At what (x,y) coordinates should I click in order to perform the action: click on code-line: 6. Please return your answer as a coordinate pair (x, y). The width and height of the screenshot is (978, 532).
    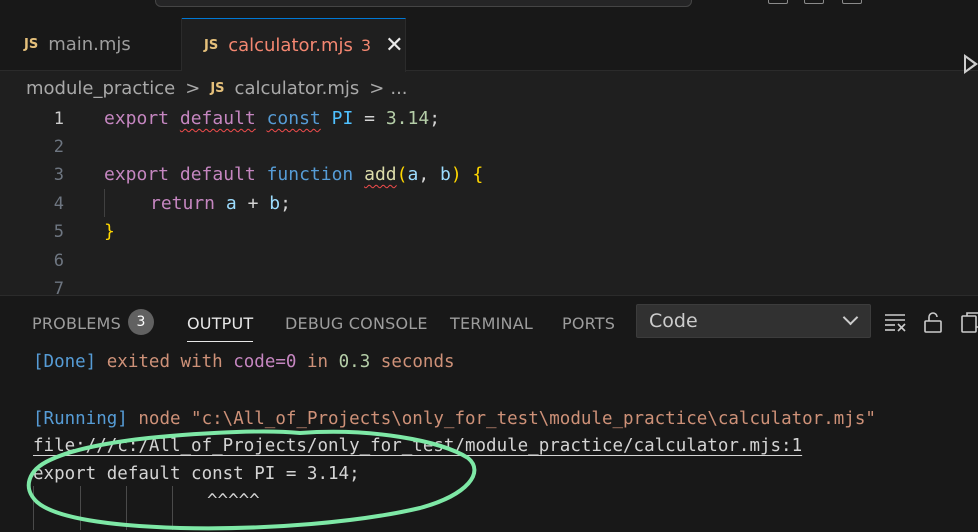
    Looking at the image, I should click on (489, 260).